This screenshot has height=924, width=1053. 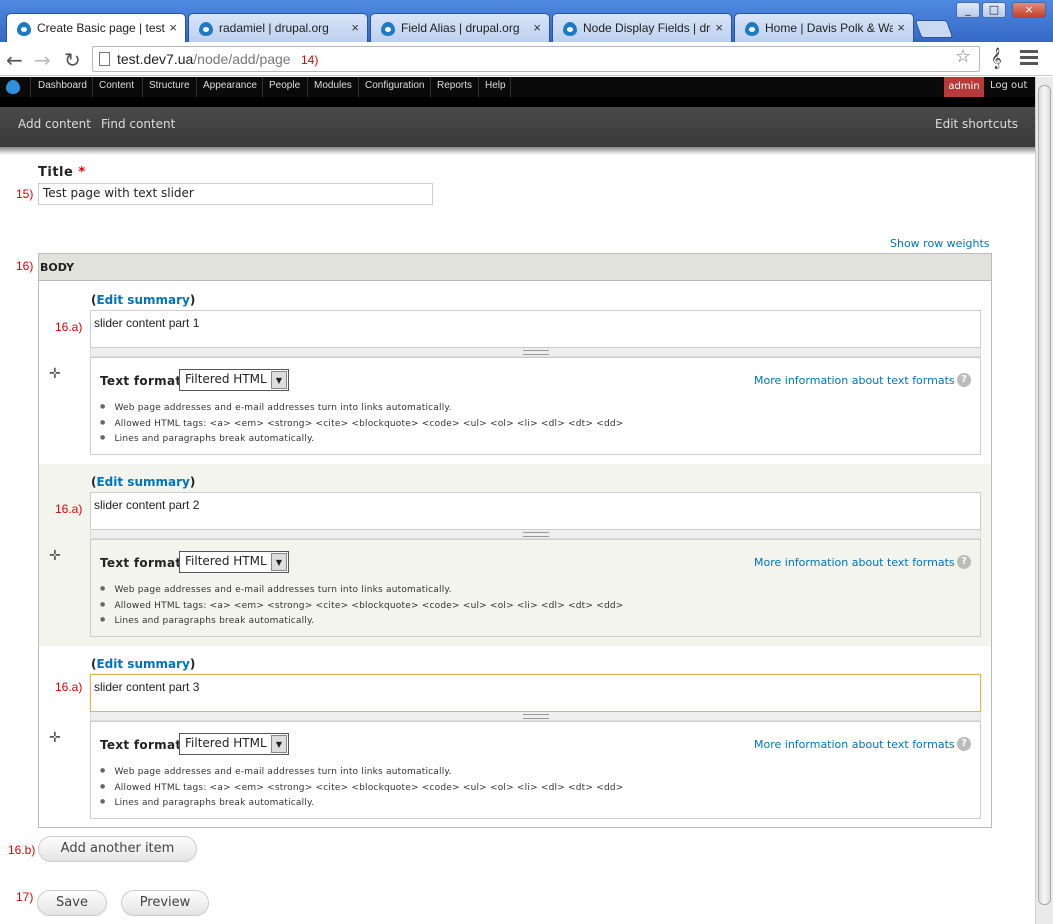 I want to click on tab-create-basic-page: Create Basic page | test.d ×, so click(x=96, y=28).